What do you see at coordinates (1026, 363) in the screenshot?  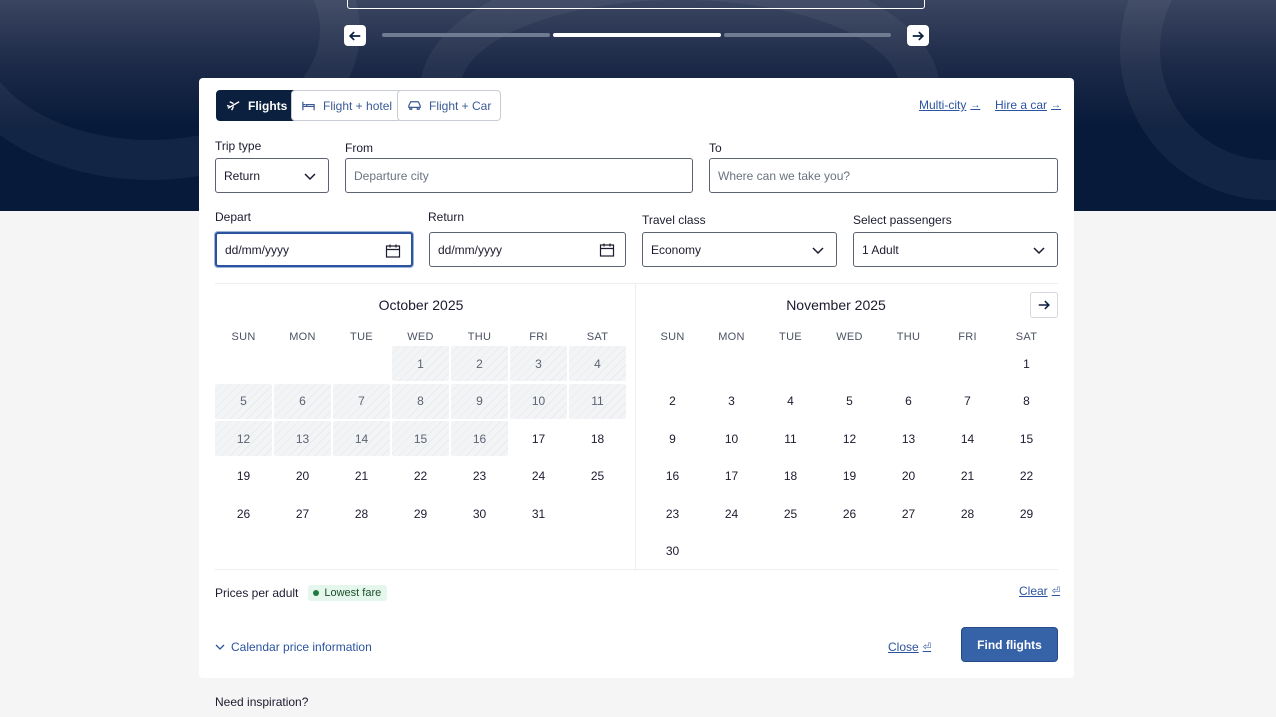 I see `calendar-day: 1` at bounding box center [1026, 363].